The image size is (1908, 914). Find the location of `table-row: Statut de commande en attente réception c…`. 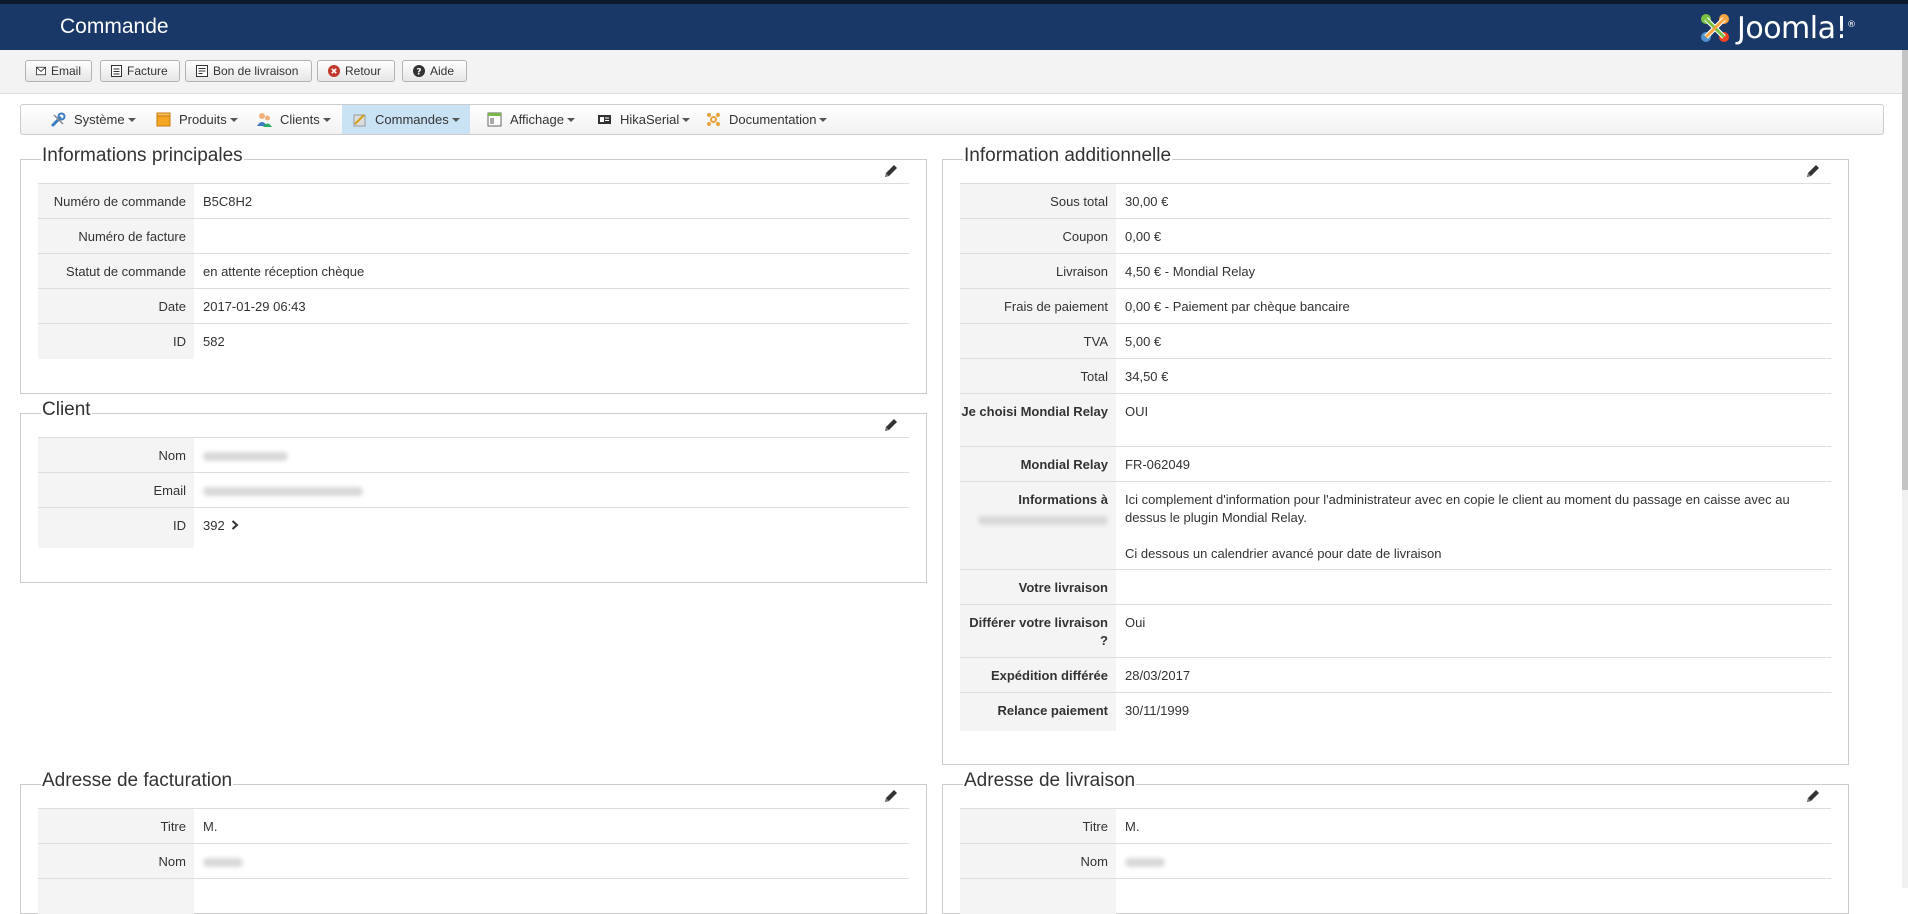

table-row: Statut de commande en attente réception c… is located at coordinates (473, 271).